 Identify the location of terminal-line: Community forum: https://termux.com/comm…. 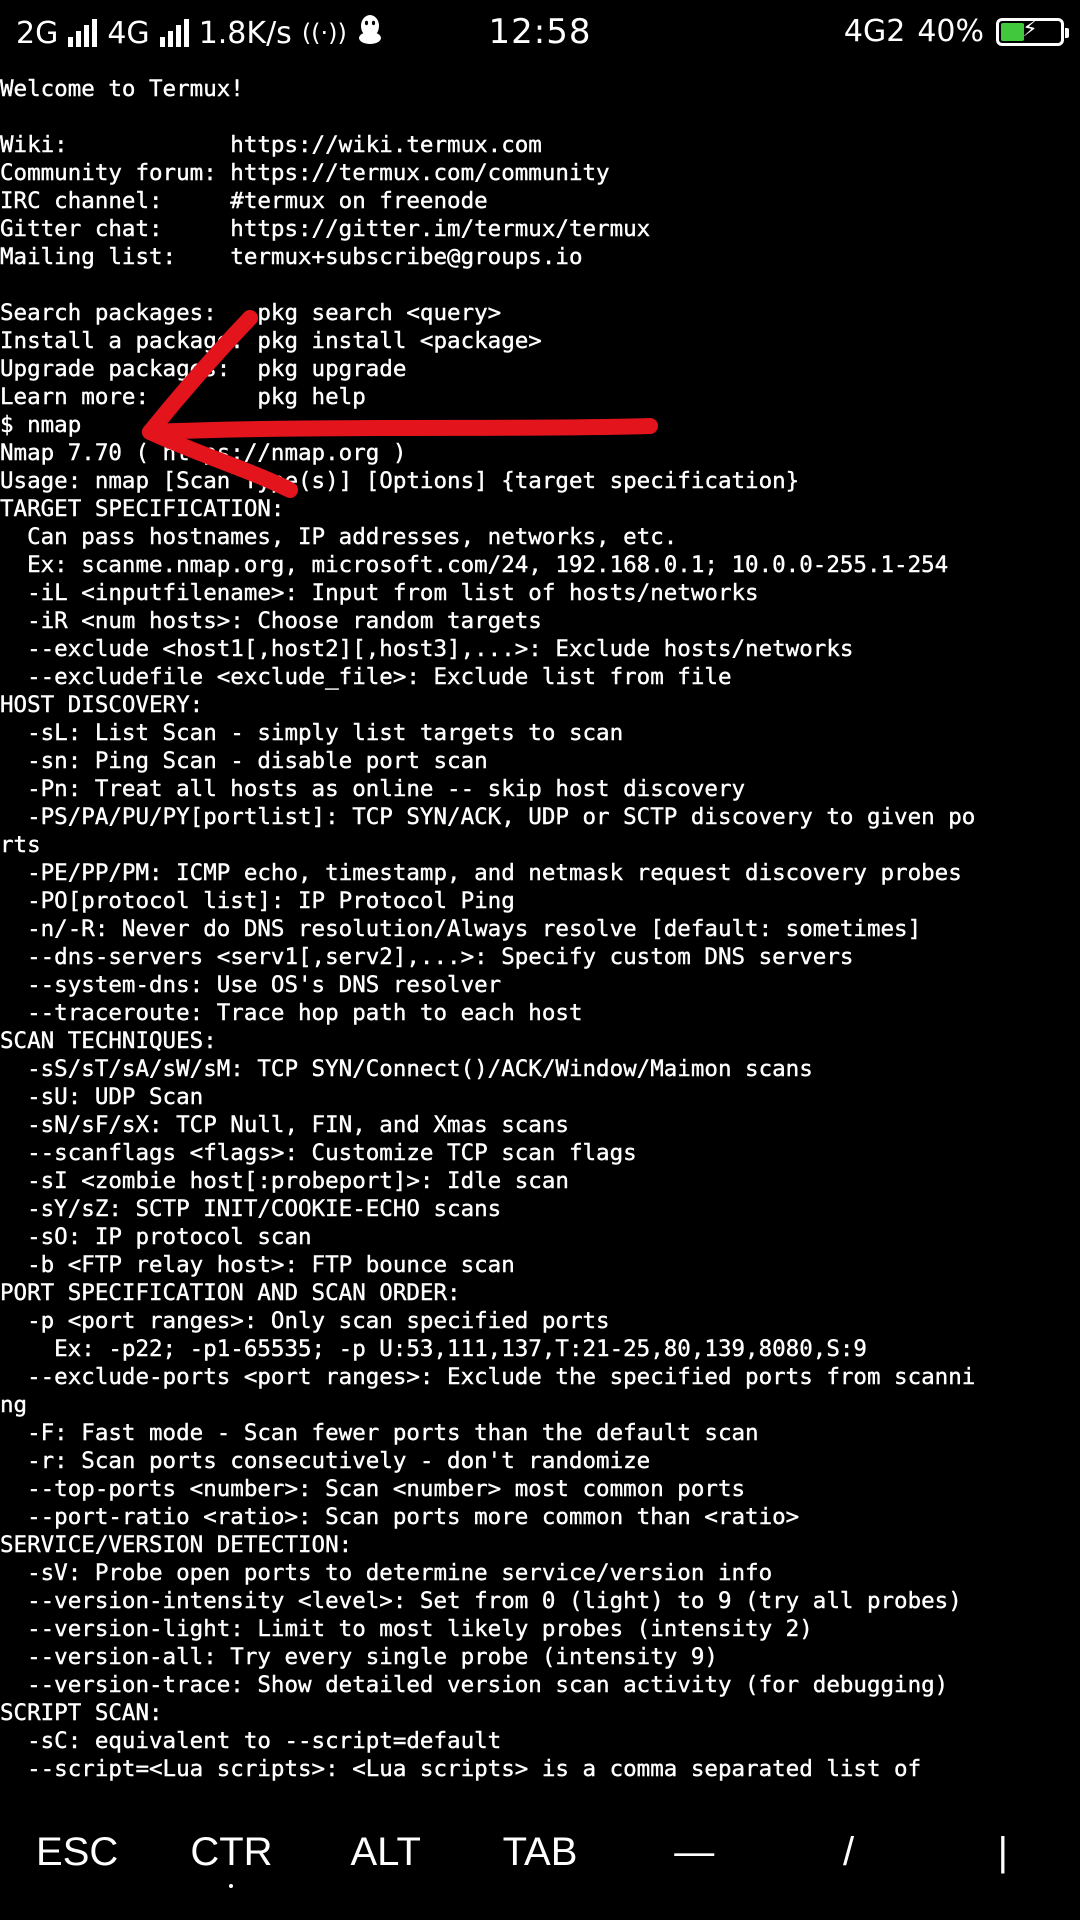
(305, 173).